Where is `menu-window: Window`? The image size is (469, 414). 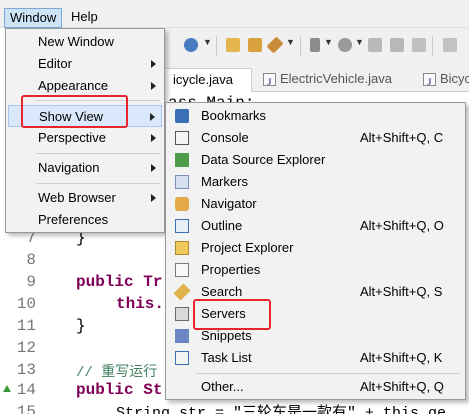
menu-window: Window is located at coordinates (33, 18).